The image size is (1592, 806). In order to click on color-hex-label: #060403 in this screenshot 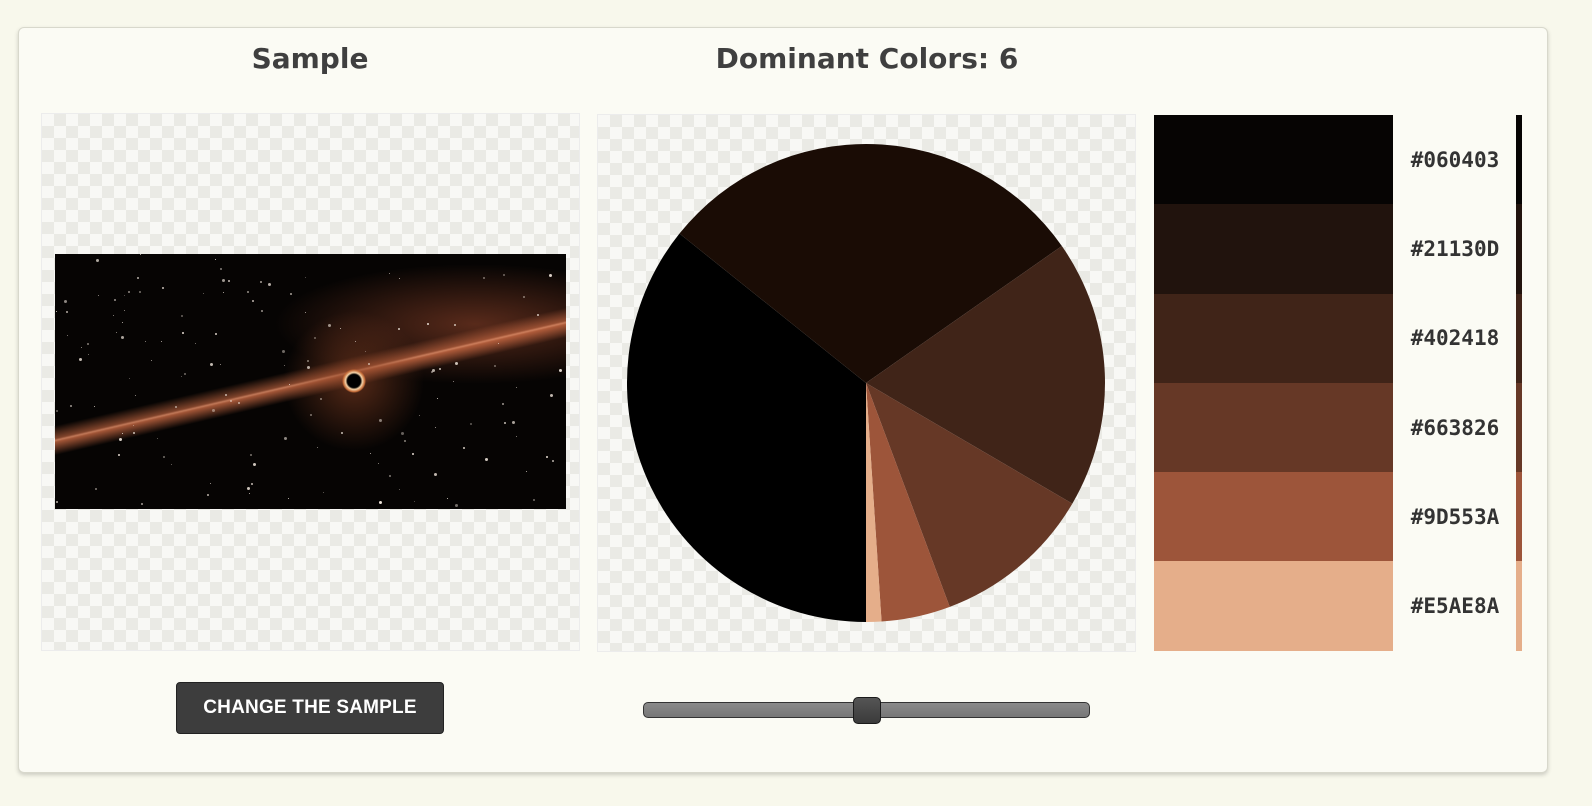, I will do `click(1455, 159)`.